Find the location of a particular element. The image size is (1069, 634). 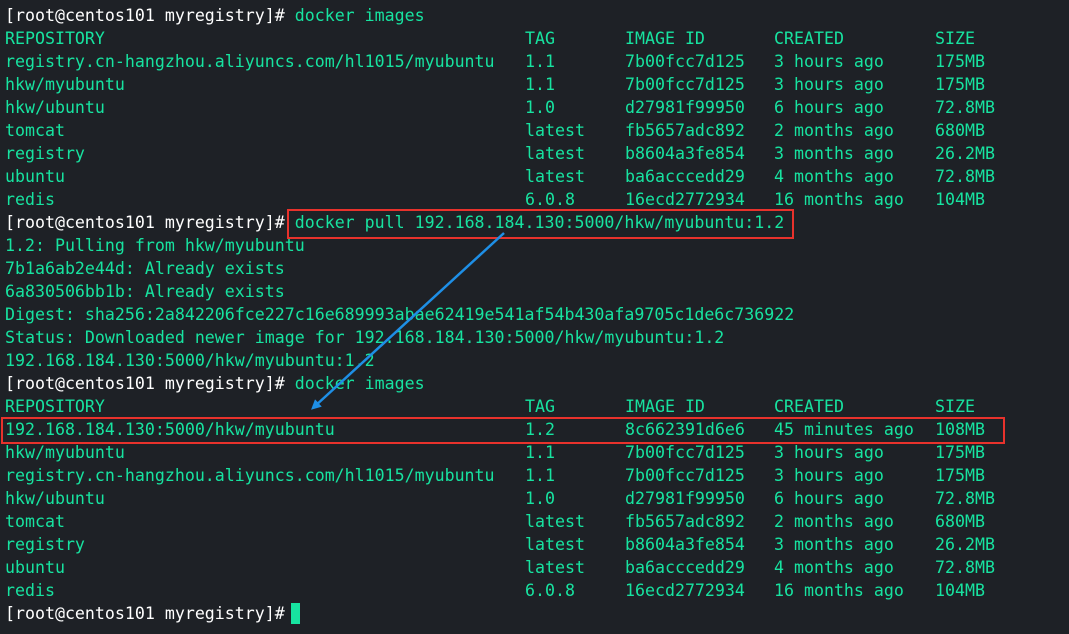

pull-output-line: 6a830506bb1b: Already exists is located at coordinates (145, 291).